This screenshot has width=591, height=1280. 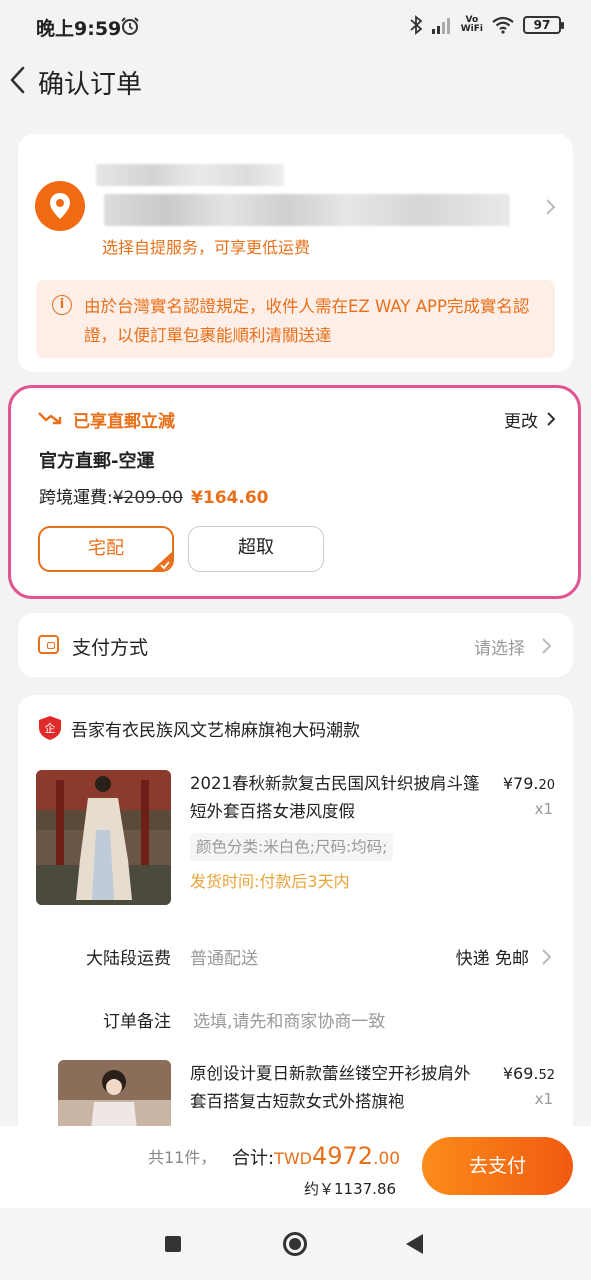 I want to click on fee-original: ¥209.00, so click(x=148, y=498).